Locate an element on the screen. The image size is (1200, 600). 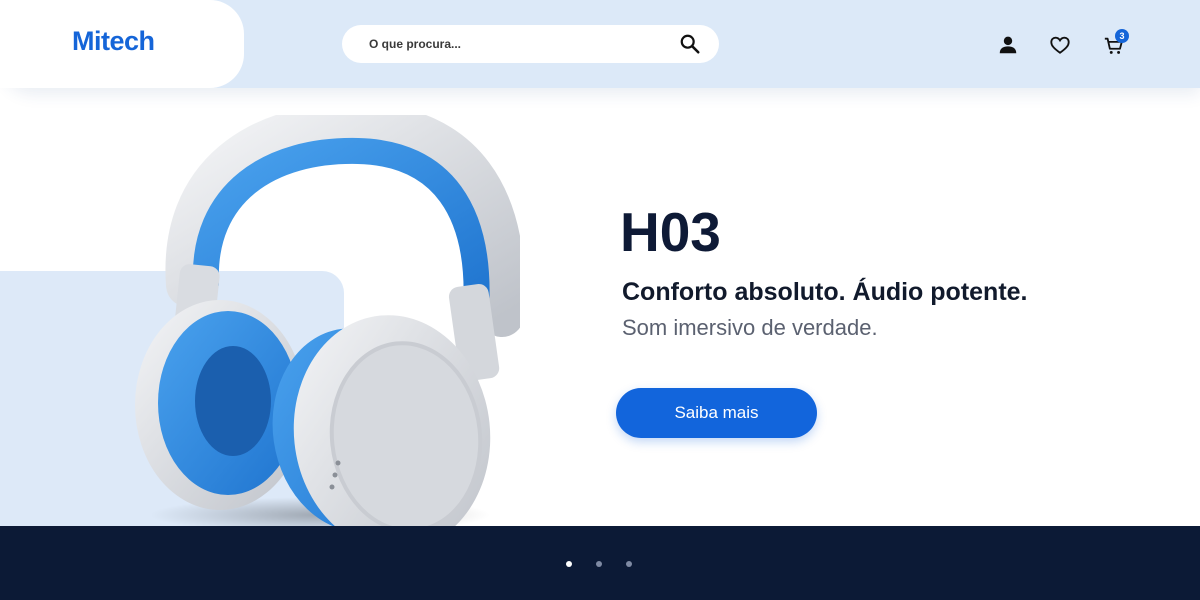
learn-more-button: Saiba mais is located at coordinates (716, 413).